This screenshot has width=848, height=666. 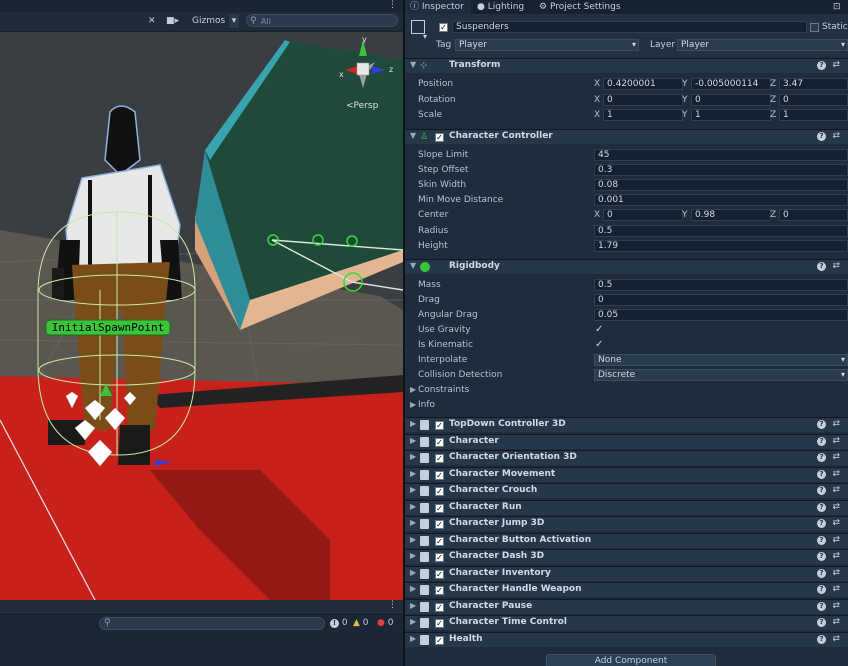 I want to click on script-component-header: ▶ ✓ TopDown Controller 3D? ⇄, so click(x=626, y=424).